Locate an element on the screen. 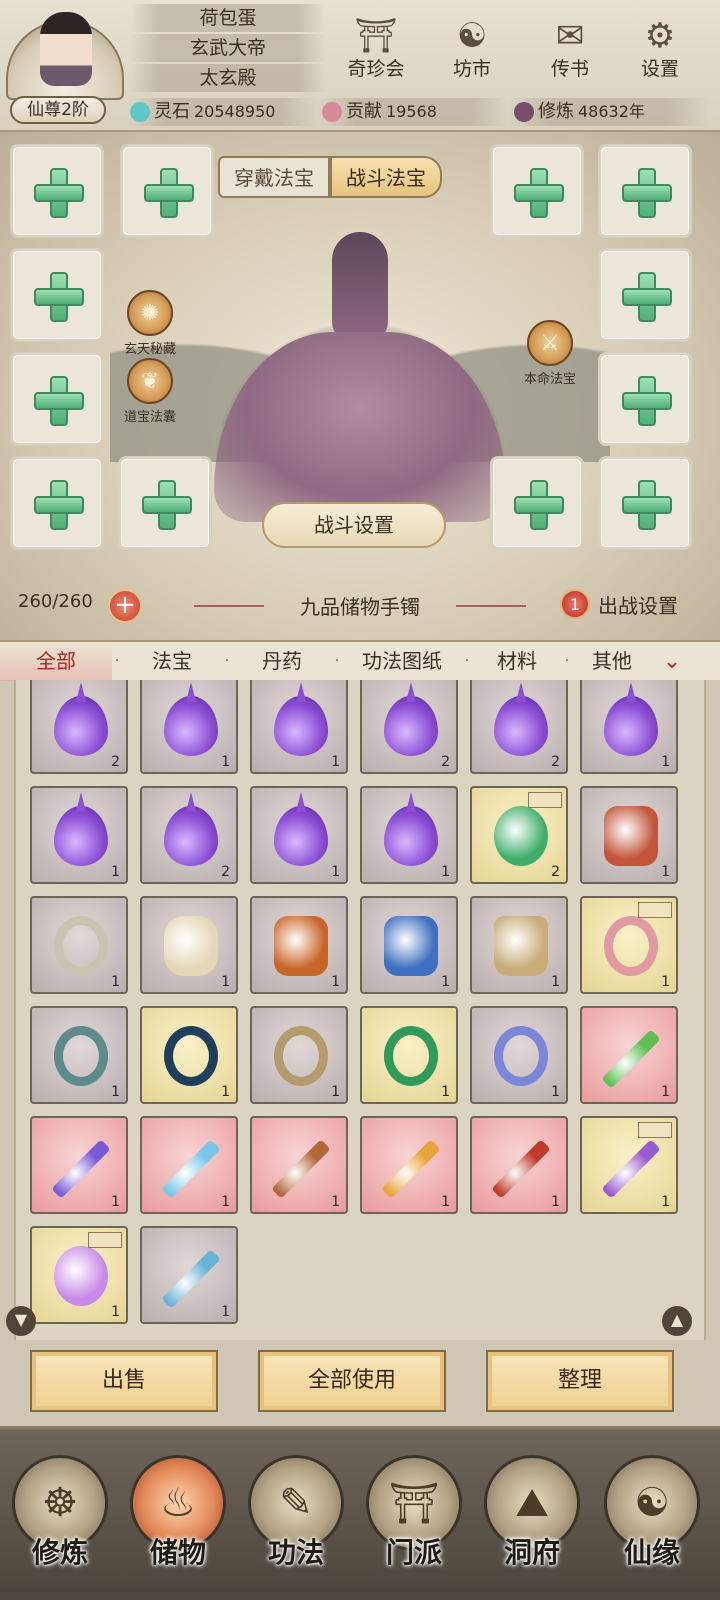 This screenshot has width=720, height=1600. tab-other: 其他 is located at coordinates (612, 661).